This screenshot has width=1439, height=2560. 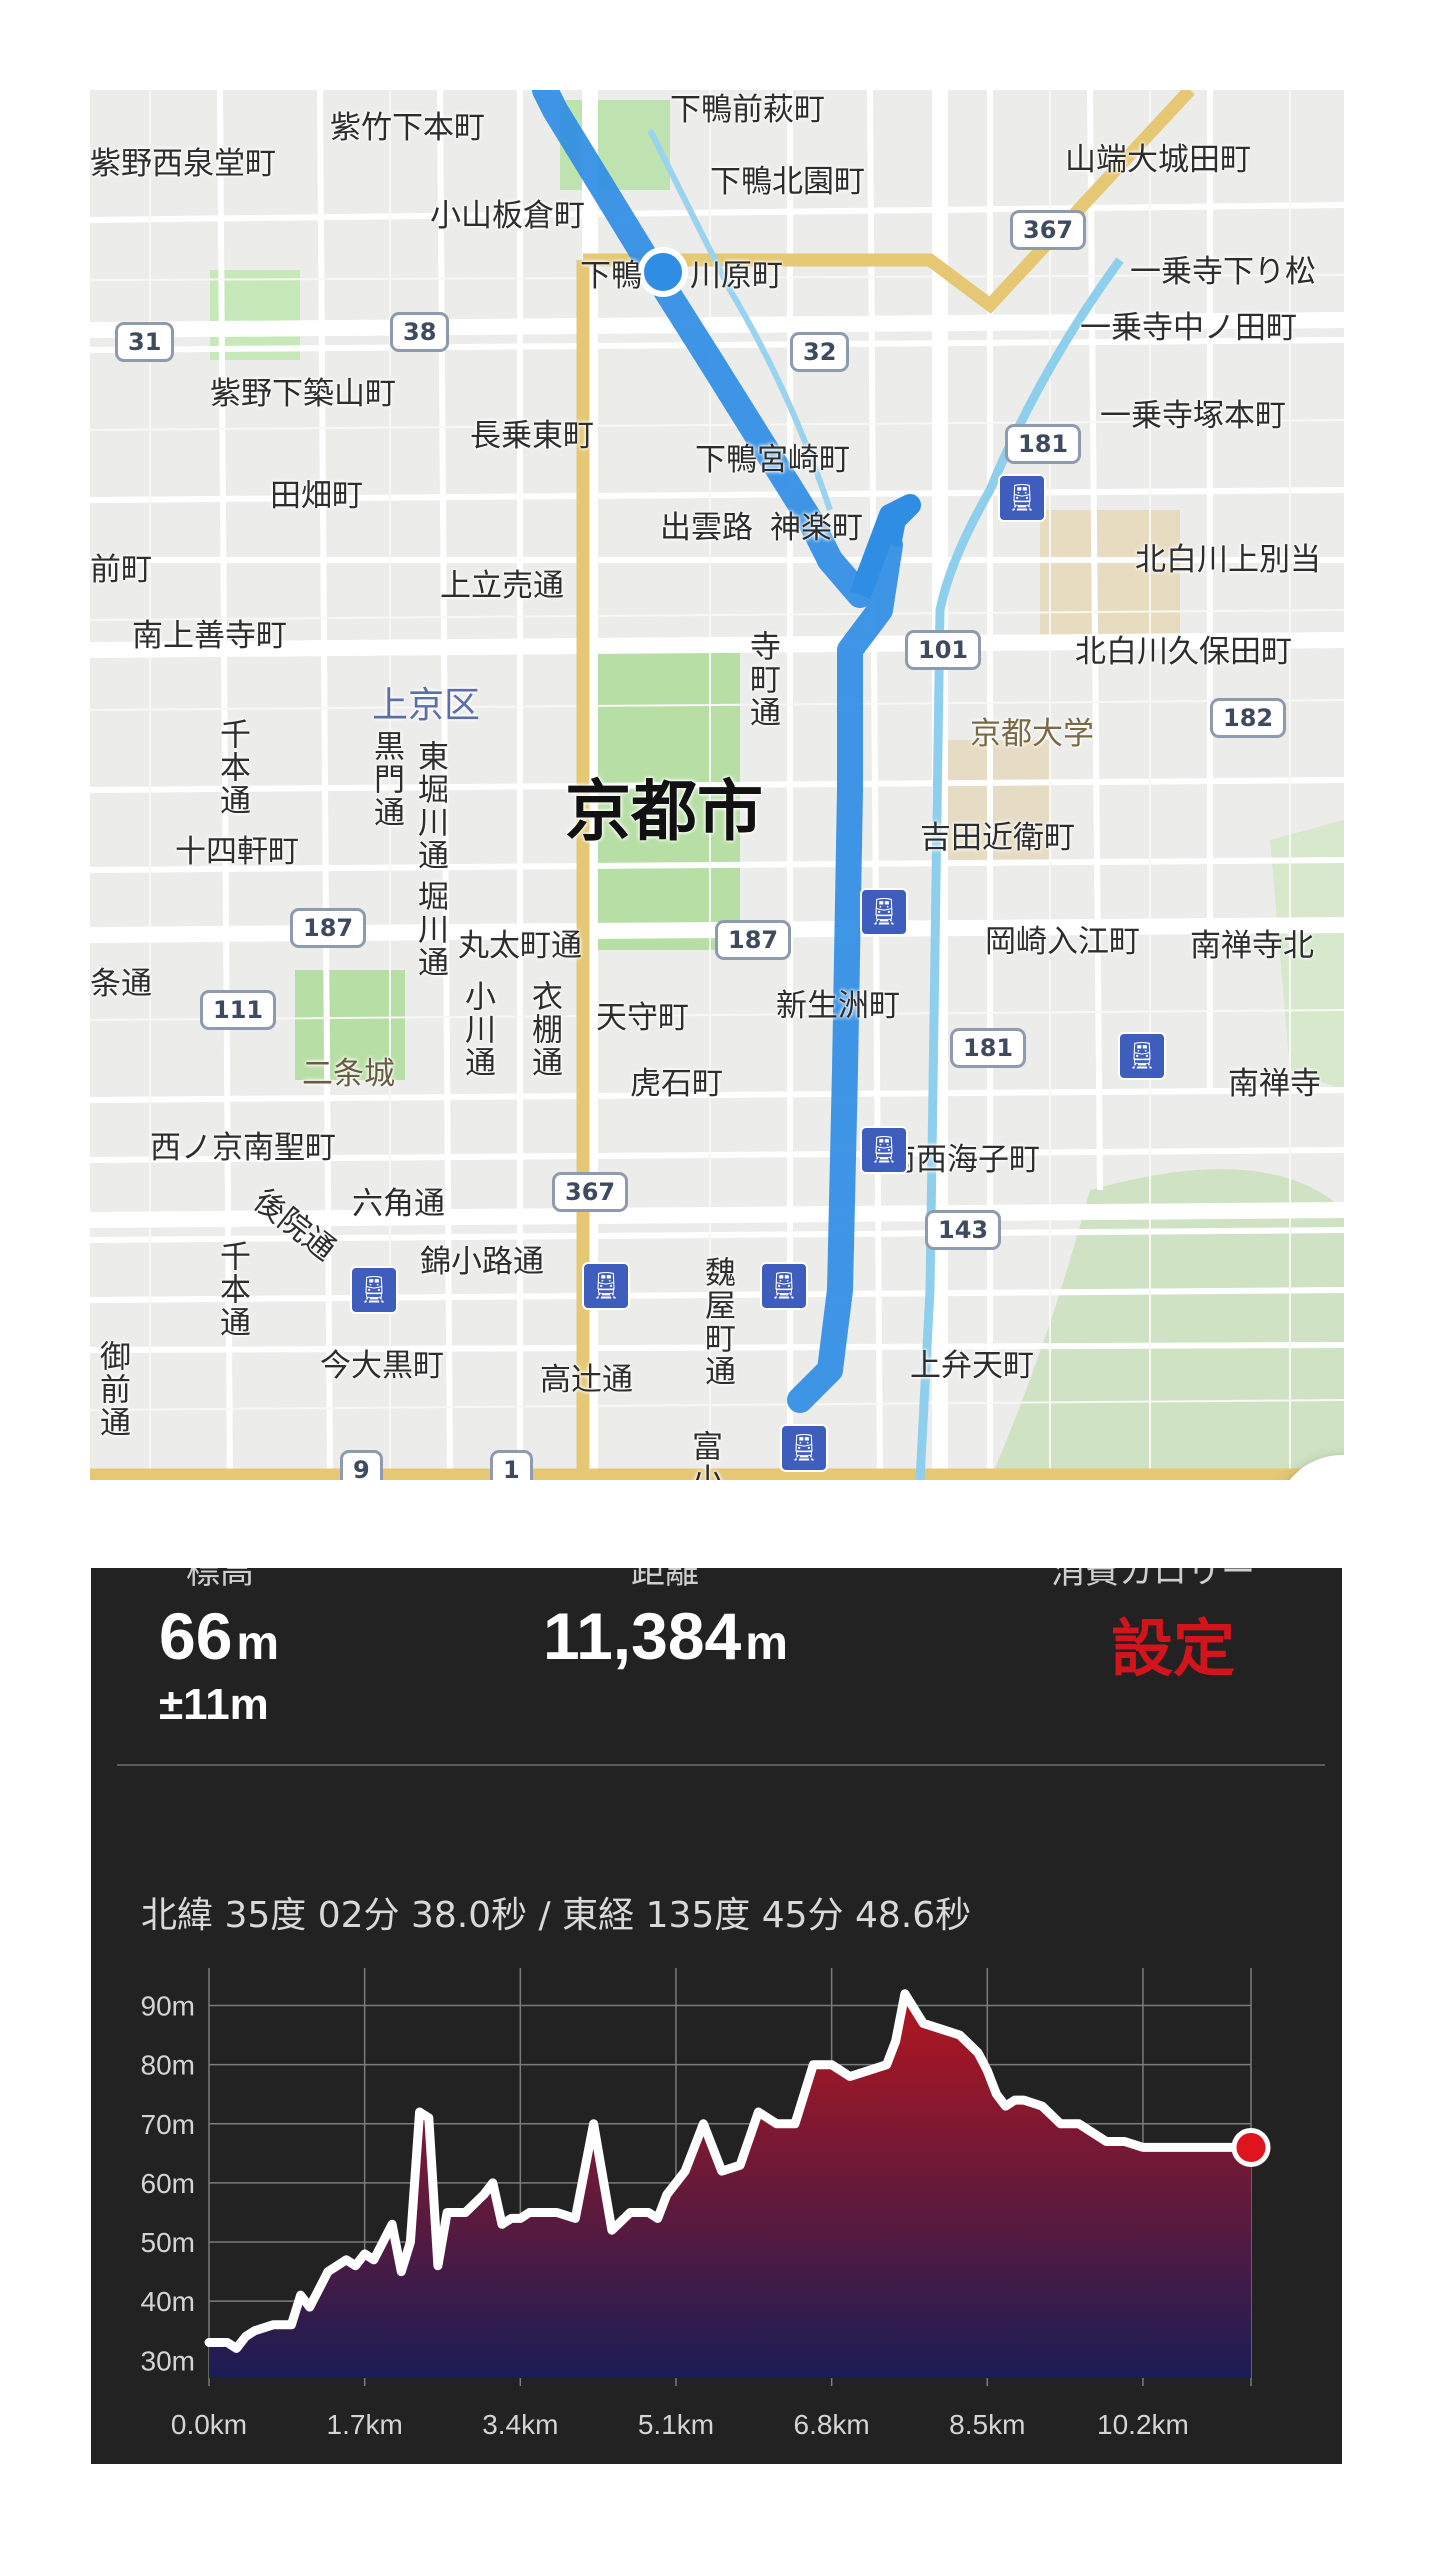 I want to click on map-place-label: 下鴨前萩町, so click(x=747, y=110).